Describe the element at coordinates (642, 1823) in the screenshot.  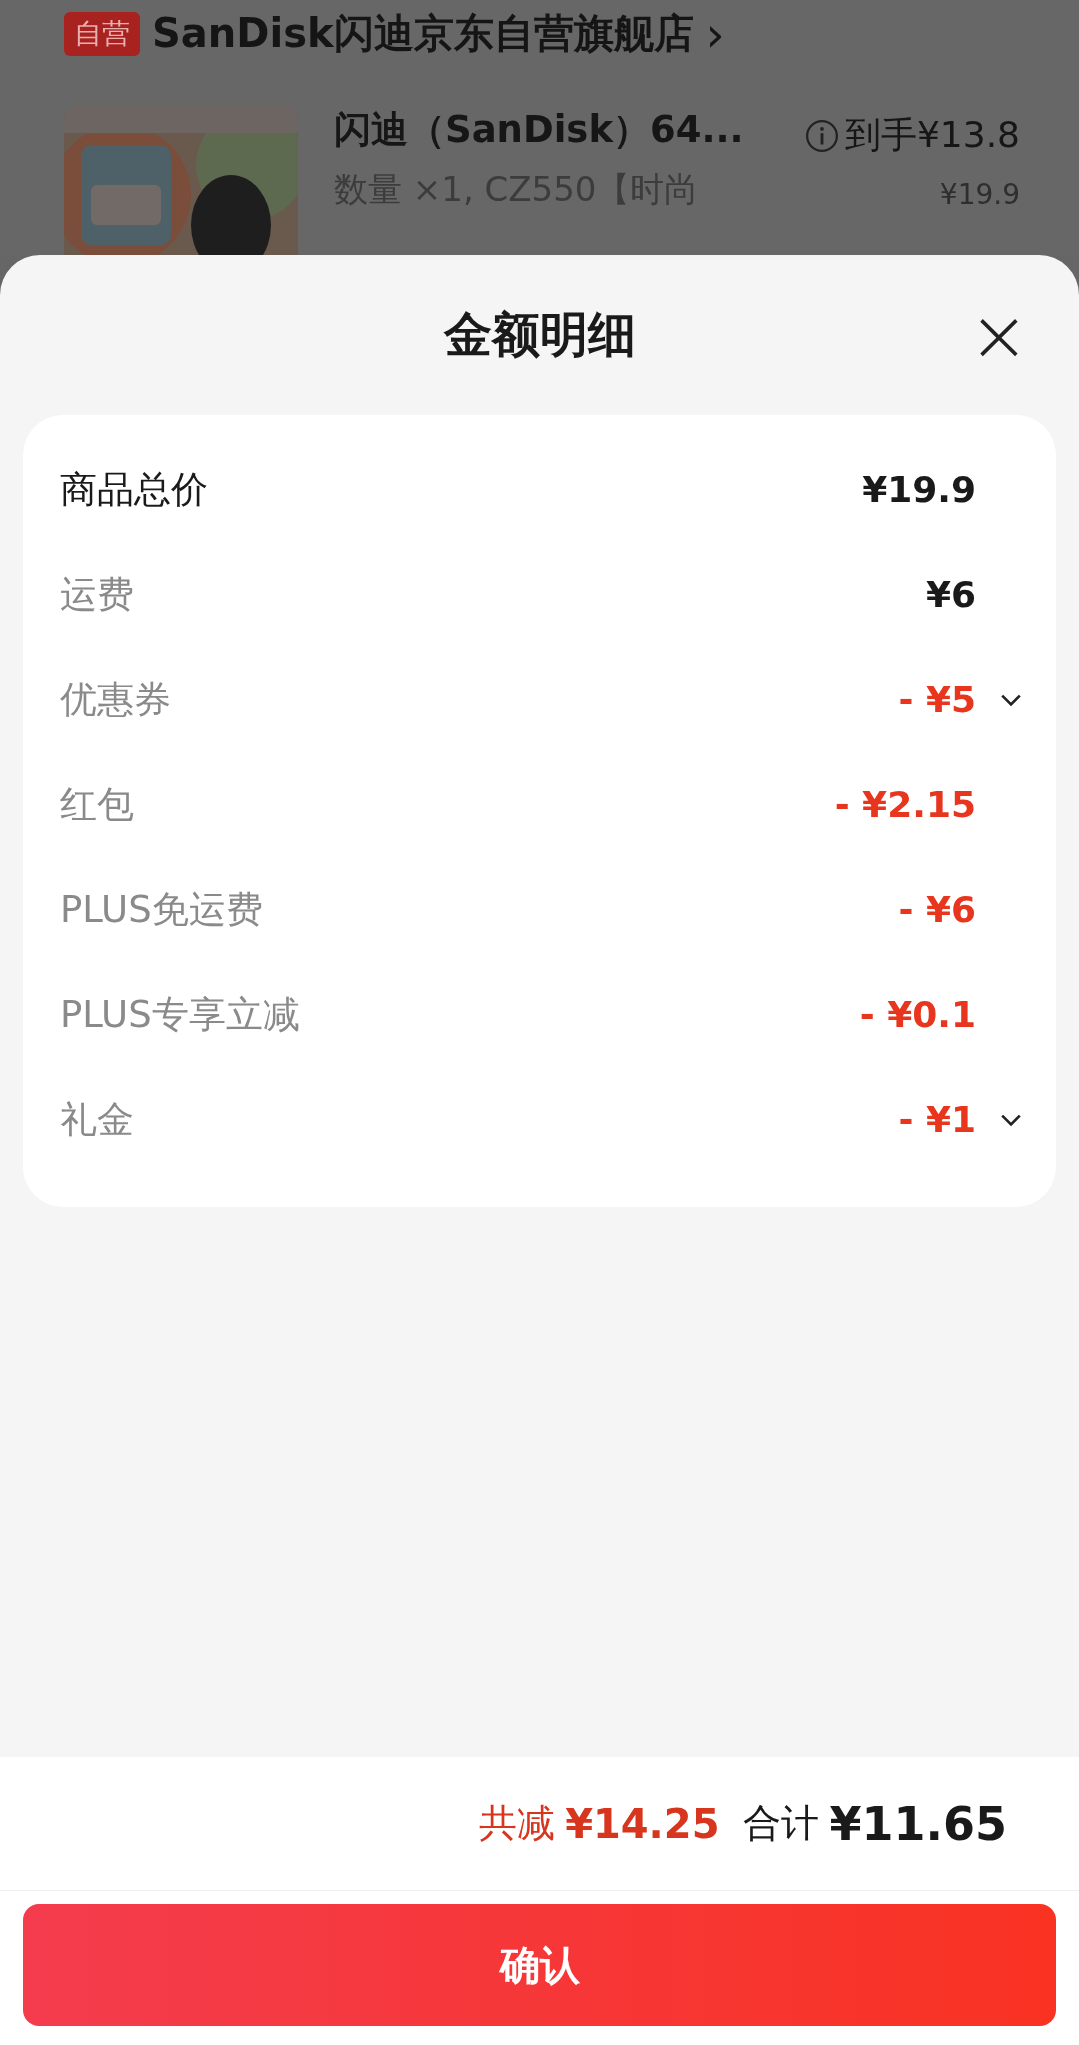
I see `saved-amount: ¥14.25` at that location.